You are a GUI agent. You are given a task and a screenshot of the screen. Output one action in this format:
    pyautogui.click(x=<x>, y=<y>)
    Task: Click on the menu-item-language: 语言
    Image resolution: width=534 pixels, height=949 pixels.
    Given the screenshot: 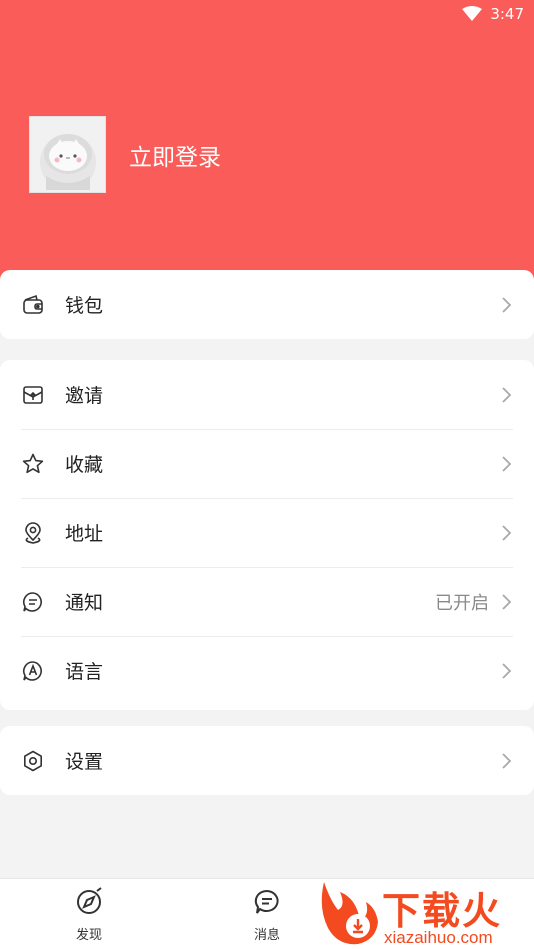 What is the action you would take?
    pyautogui.click(x=267, y=670)
    